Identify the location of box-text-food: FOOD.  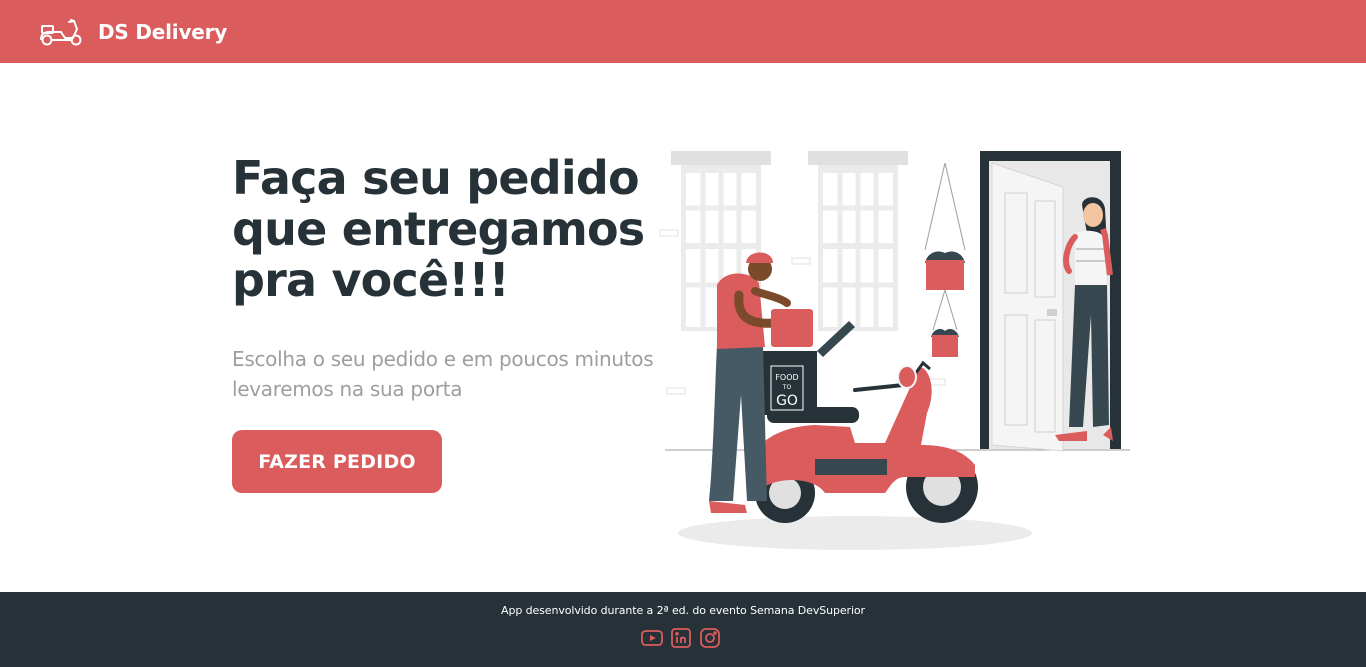
(786, 377).